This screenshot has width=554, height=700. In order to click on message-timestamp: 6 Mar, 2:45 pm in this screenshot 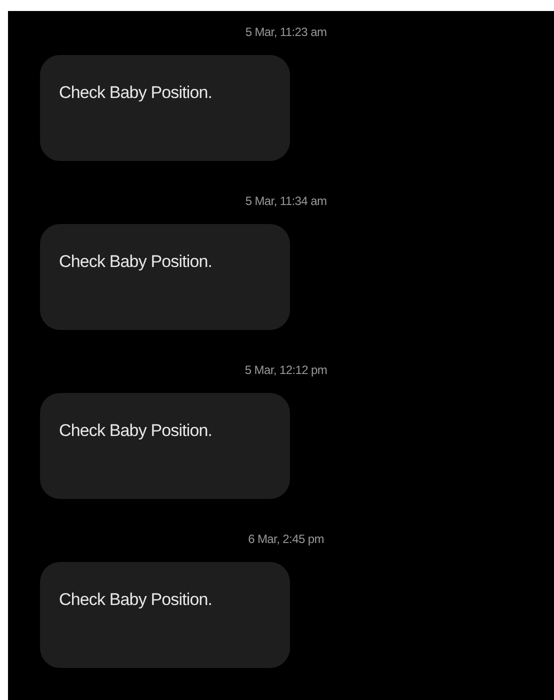, I will do `click(286, 539)`.